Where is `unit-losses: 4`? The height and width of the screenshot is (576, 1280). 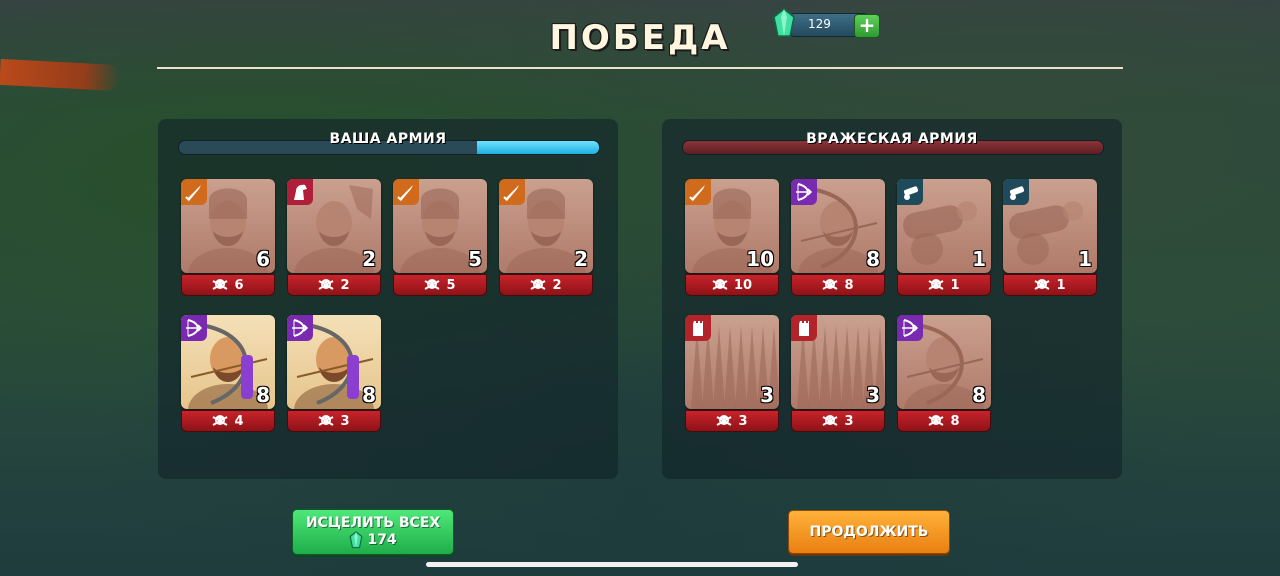
unit-losses: 4 is located at coordinates (228, 421).